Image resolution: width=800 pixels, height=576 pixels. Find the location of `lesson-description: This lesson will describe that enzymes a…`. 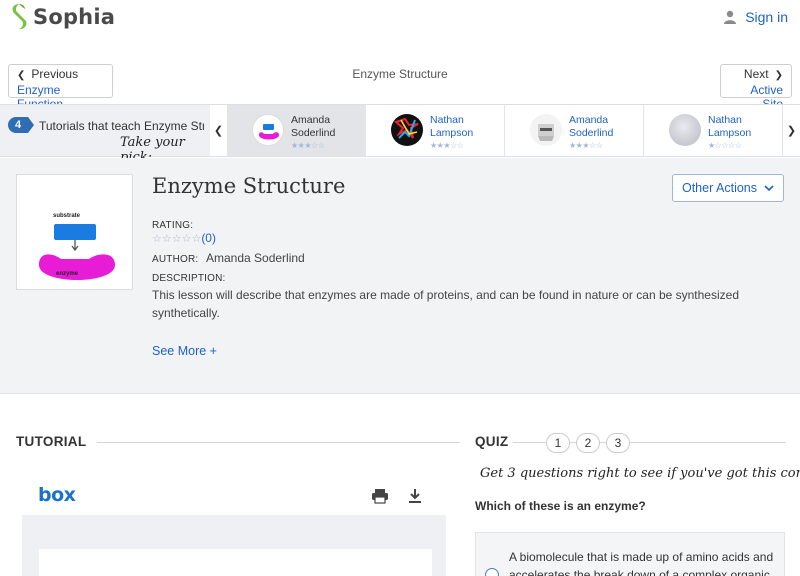

lesson-description: This lesson will describe that enzymes a… is located at coordinates (445, 304).